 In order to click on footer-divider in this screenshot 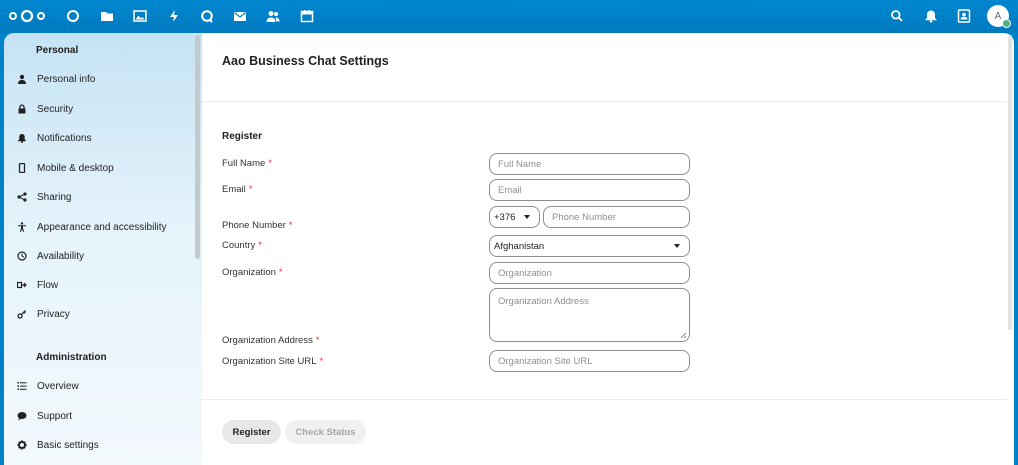, I will do `click(604, 399)`.